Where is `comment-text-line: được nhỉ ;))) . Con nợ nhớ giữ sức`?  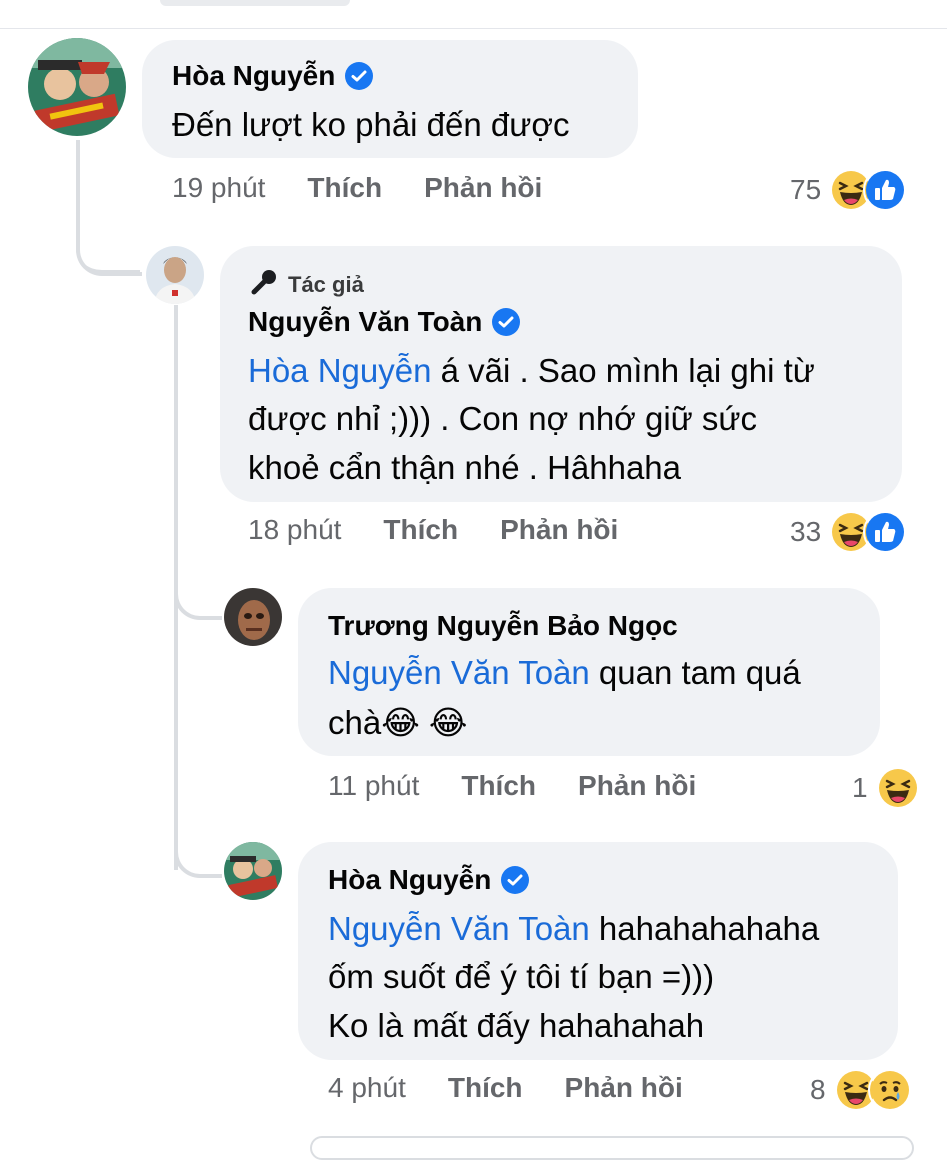
comment-text-line: được nhỉ ;))) . Con nợ nhớ giữ sức is located at coordinates (503, 418).